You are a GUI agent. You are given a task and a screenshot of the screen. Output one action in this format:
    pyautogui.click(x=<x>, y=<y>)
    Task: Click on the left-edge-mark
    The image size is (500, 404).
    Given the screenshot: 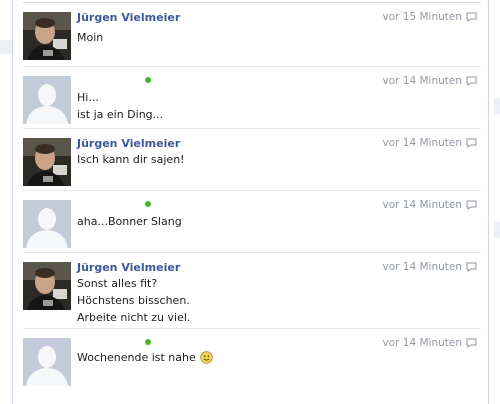 What is the action you would take?
    pyautogui.click(x=6, y=47)
    